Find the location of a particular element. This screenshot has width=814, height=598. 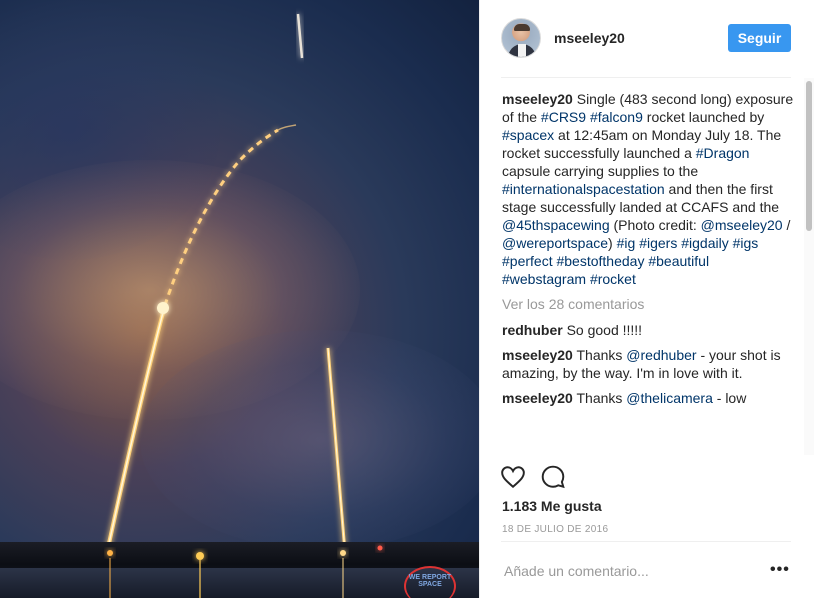

photo-watermark-logo: WE REPORT SPACE is located at coordinates (430, 582).